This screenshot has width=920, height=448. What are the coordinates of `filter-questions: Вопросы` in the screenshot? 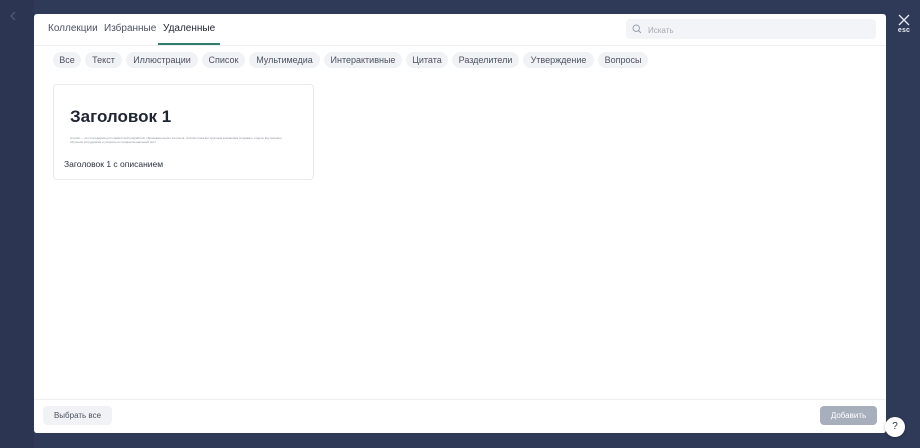 It's located at (623, 60).